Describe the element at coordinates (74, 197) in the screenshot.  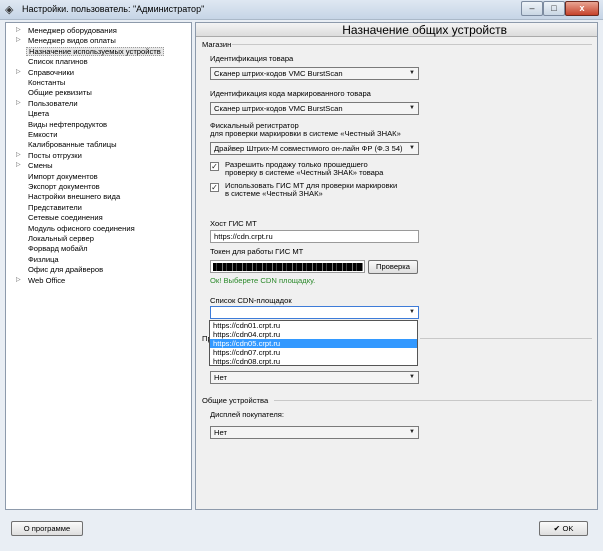
I see `tree-item-label: Настройки внешнего вида` at that location.